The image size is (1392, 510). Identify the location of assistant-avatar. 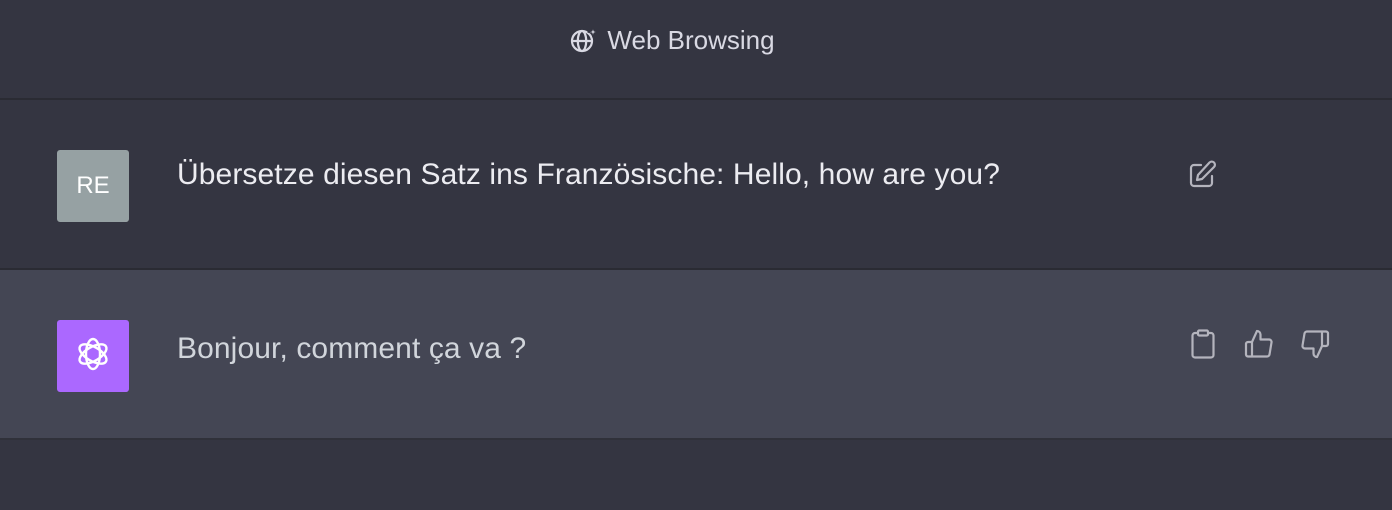
(93, 356).